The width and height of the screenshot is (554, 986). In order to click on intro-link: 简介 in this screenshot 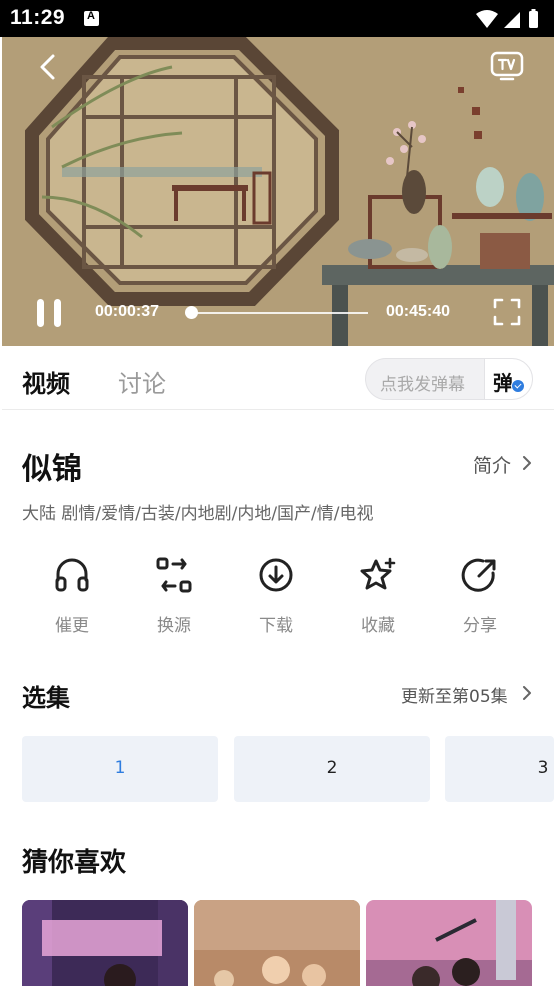, I will do `click(492, 464)`.